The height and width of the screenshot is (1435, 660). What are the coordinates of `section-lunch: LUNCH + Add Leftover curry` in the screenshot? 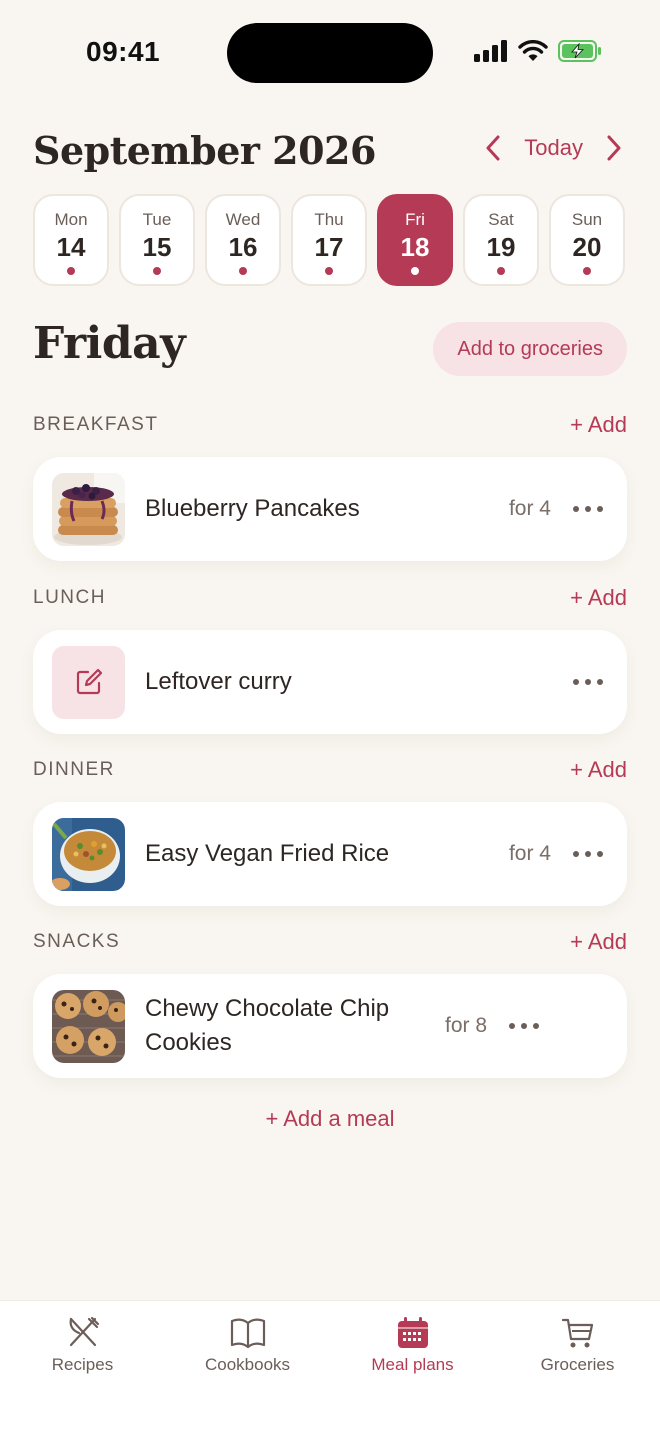 It's located at (330, 656).